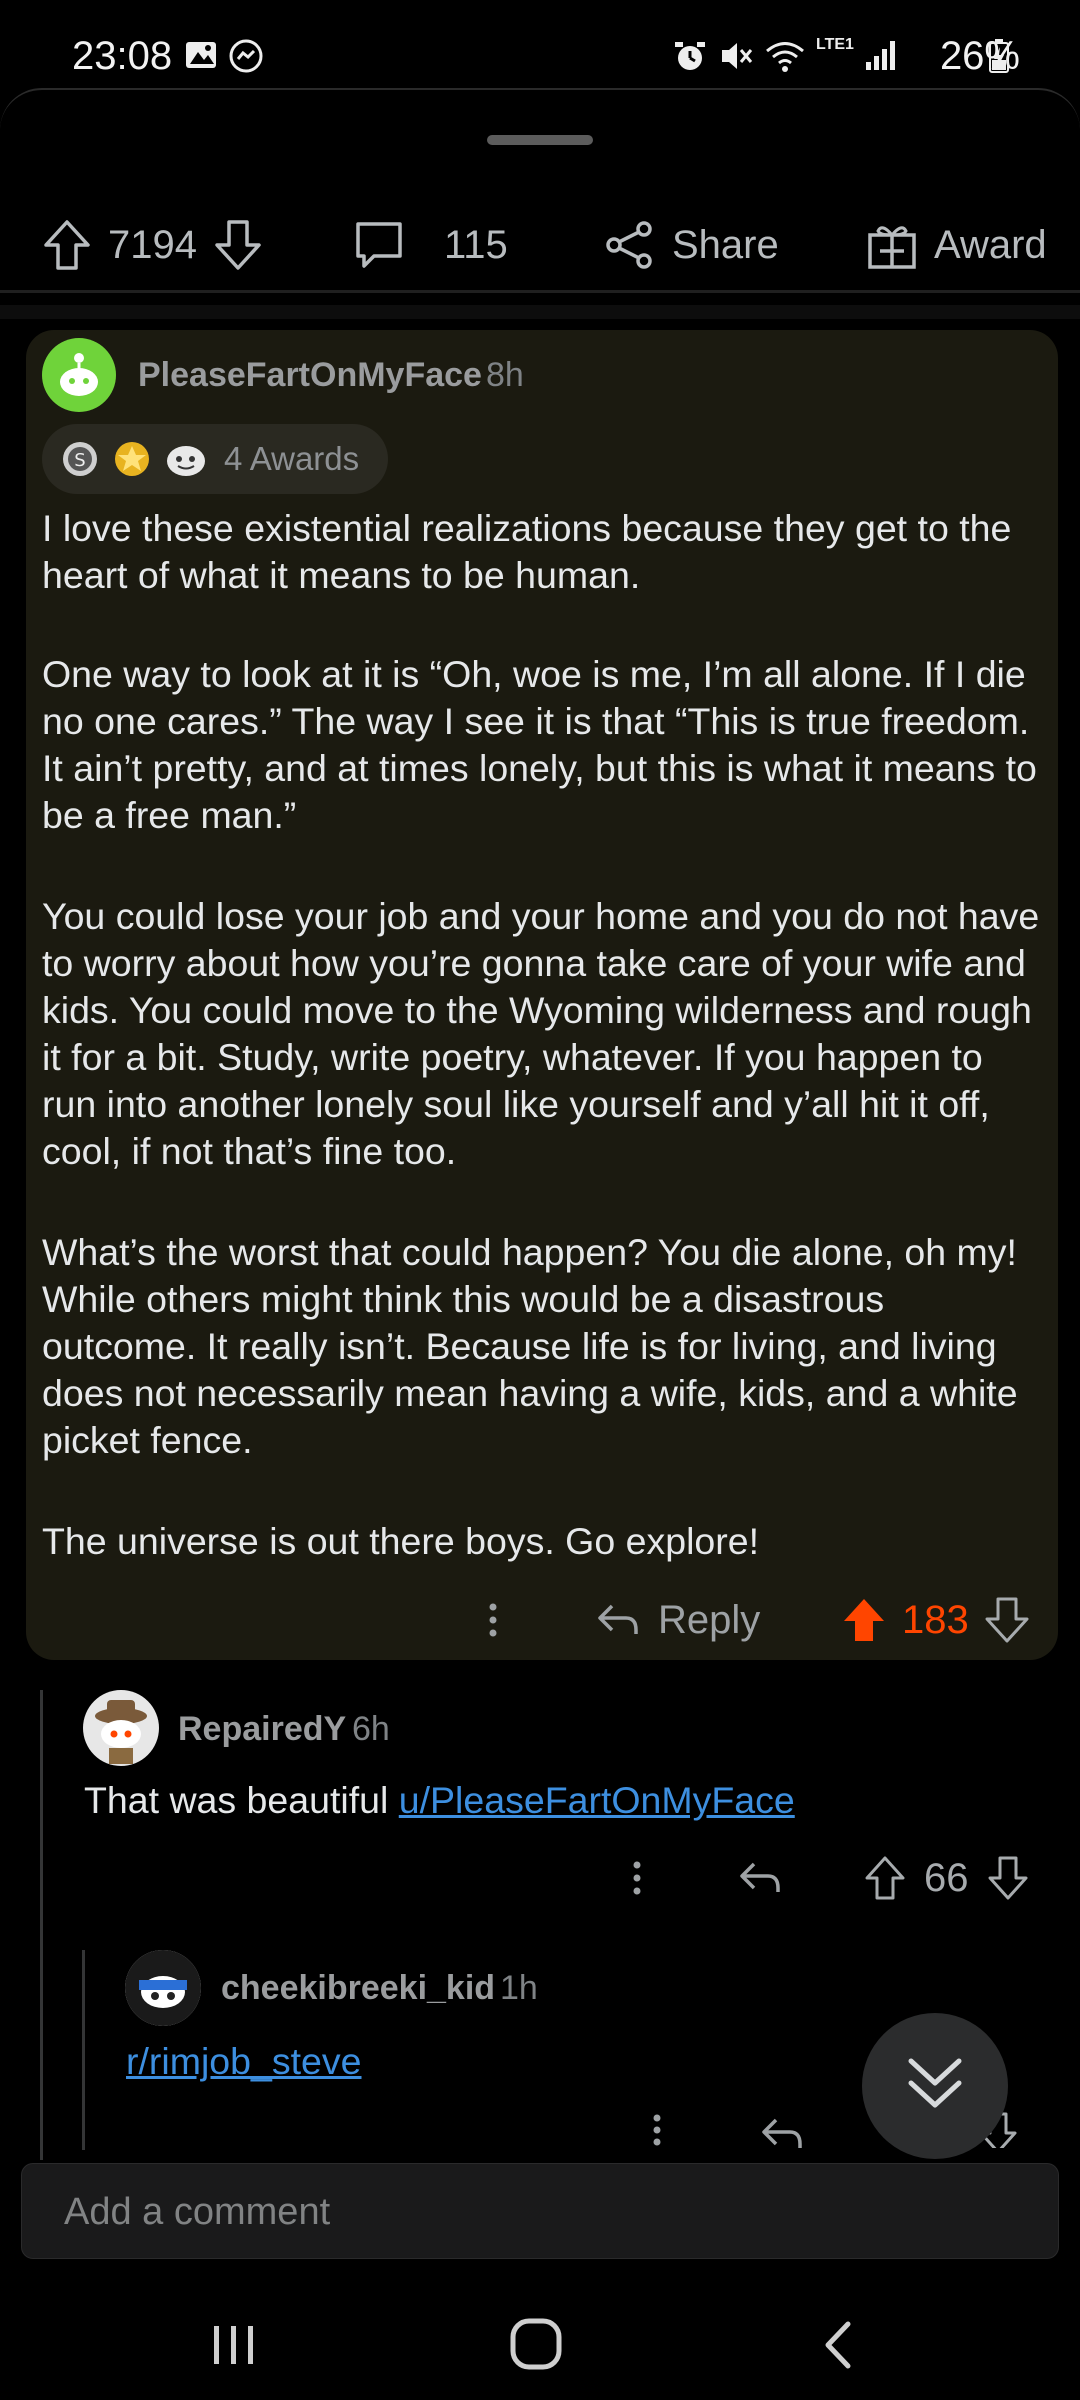 The height and width of the screenshot is (2400, 1080). I want to click on awards-pill: S 4 Awards, so click(215, 459).